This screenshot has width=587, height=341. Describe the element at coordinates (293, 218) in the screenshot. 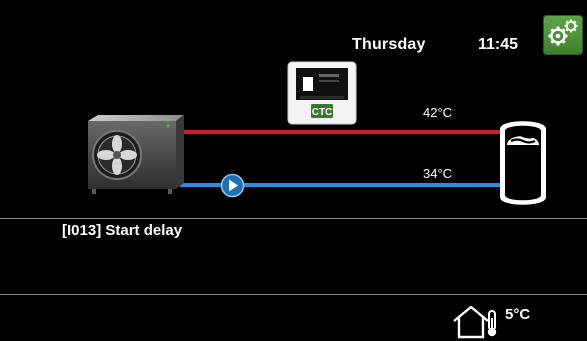

I see `divider-top` at that location.